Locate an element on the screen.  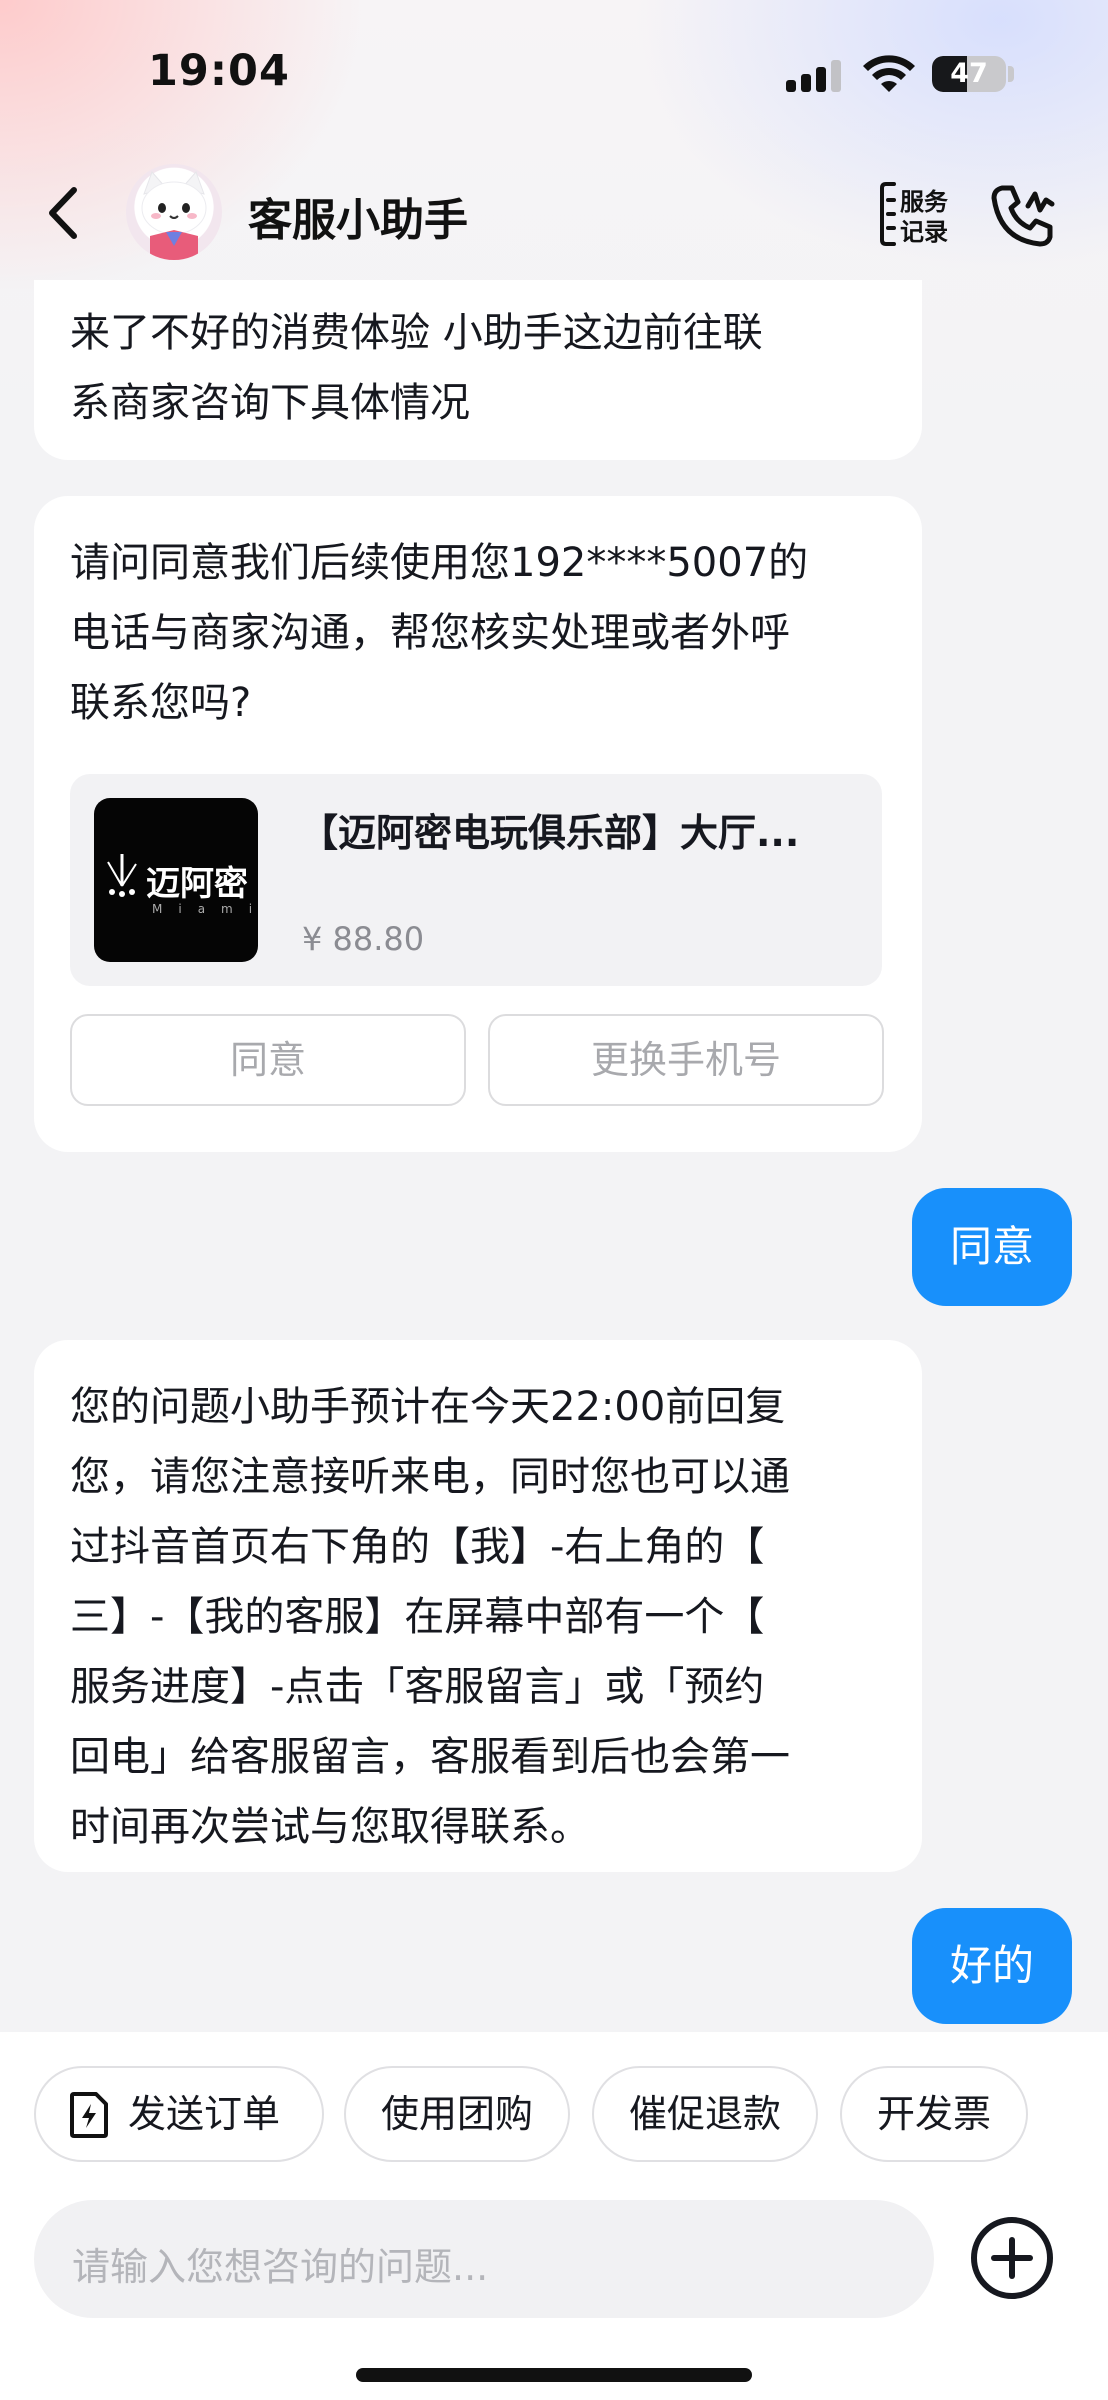
product-card: 迈阿密 Miami 【迈阿密电玩俱乐部】大厅... ¥ 88.80 is located at coordinates (476, 880).